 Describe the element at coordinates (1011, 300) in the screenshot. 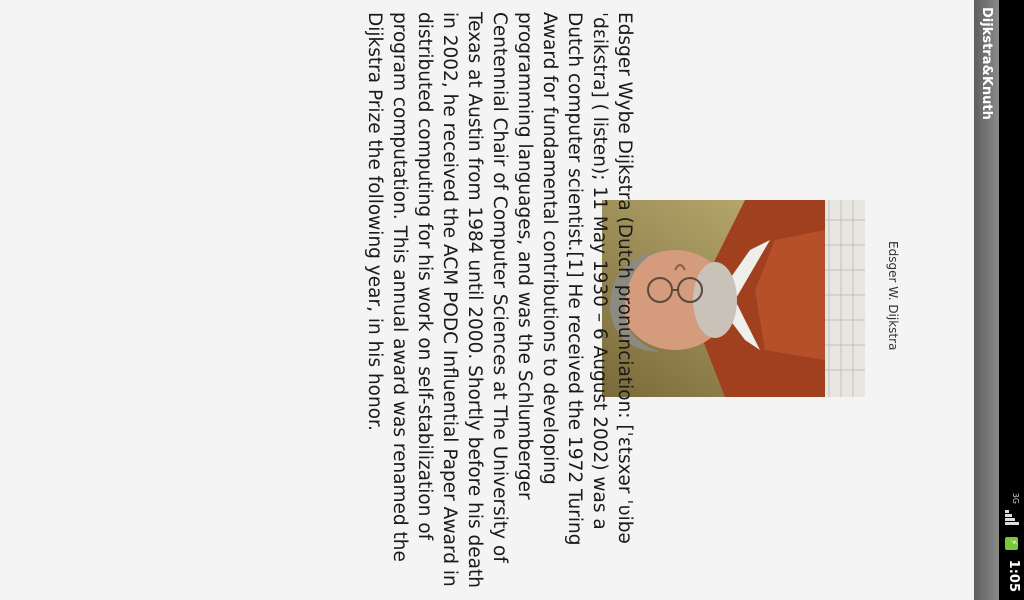

I see `status-bar: 3G 1:05` at that location.